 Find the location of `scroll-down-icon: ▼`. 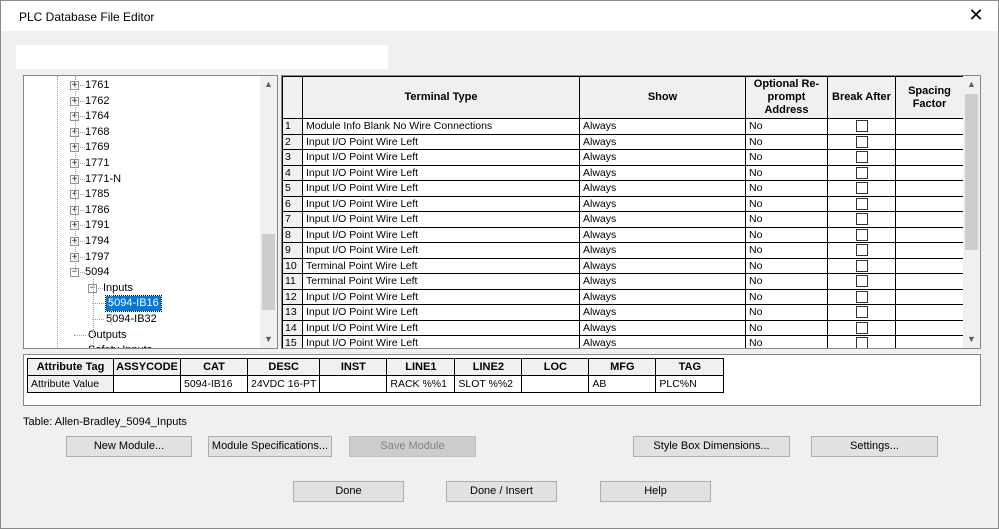

scroll-down-icon: ▼ is located at coordinates (971, 339).